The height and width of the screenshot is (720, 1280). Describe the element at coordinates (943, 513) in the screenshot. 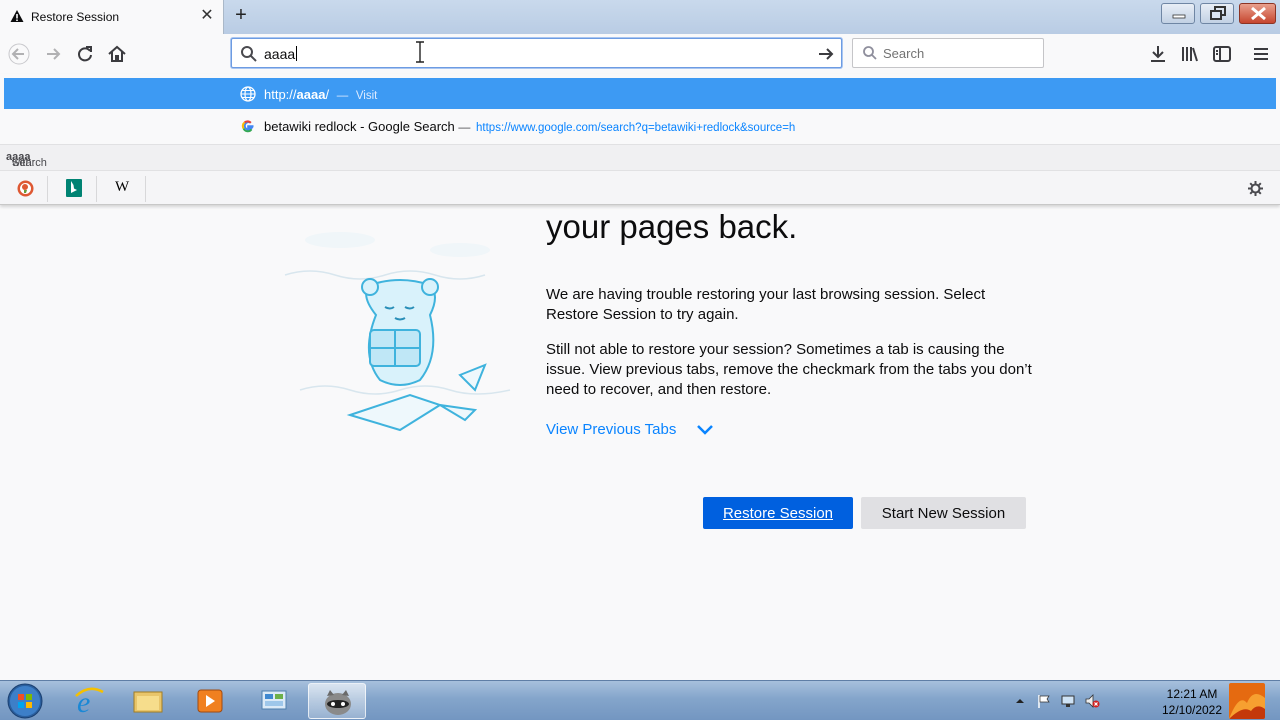

I see `start-new-session-button: Start New Session` at that location.